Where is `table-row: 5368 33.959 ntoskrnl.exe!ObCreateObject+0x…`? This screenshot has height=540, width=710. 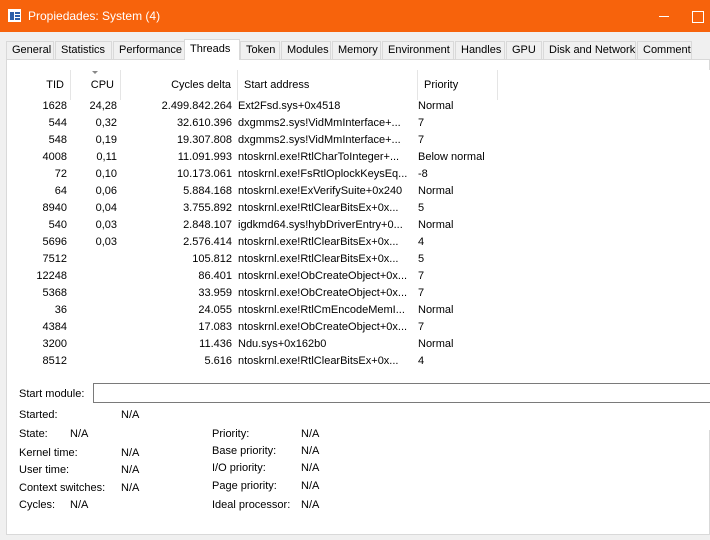
table-row: 5368 33.959 ntoskrnl.exe!ObCreateObject+0x… is located at coordinates (365, 293).